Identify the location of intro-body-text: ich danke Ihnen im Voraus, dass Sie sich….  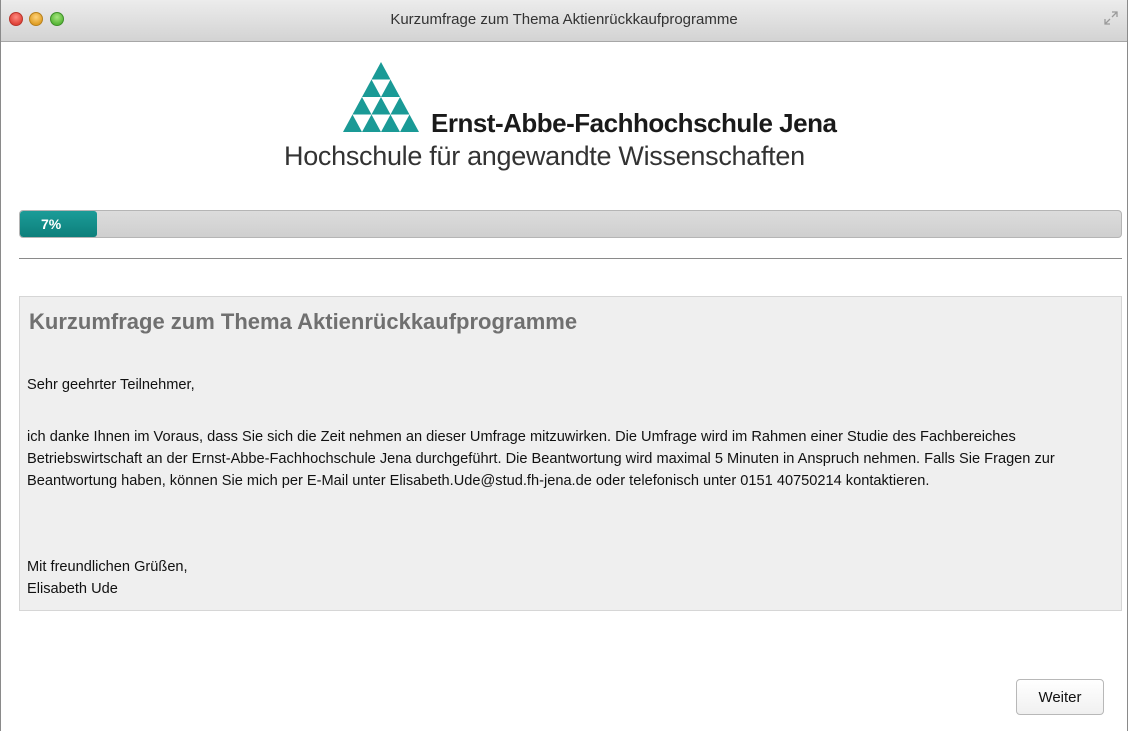
(541, 459).